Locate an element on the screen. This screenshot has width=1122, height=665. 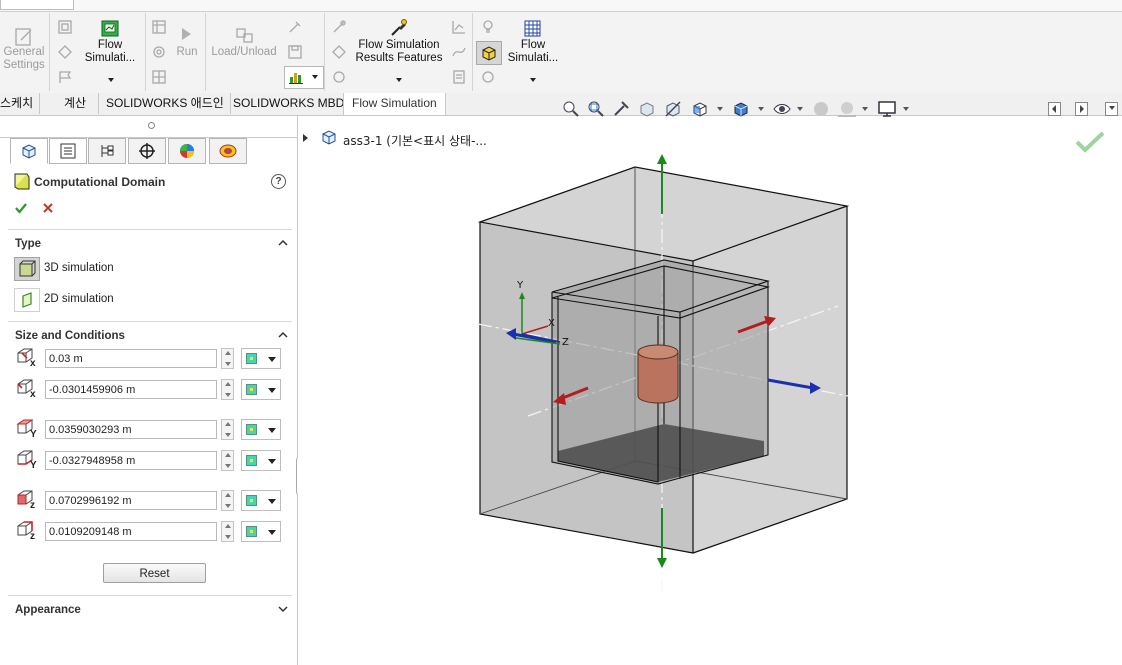
y-max-input: 0.0359030293 m is located at coordinates (131, 429).